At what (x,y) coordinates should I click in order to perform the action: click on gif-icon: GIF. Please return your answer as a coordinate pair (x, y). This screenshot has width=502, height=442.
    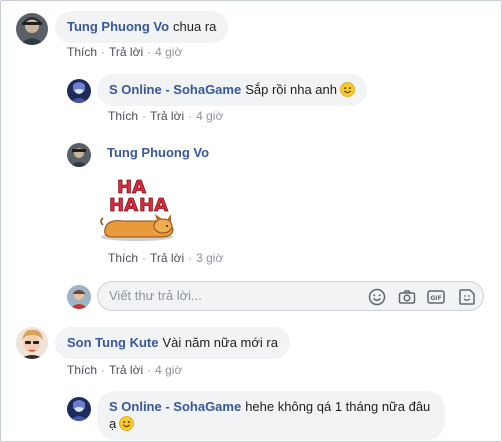
    Looking at the image, I should click on (436, 297).